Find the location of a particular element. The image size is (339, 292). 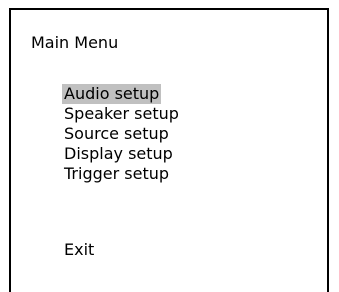

menu-item-audio-setup: Audio setup is located at coordinates (121, 94).